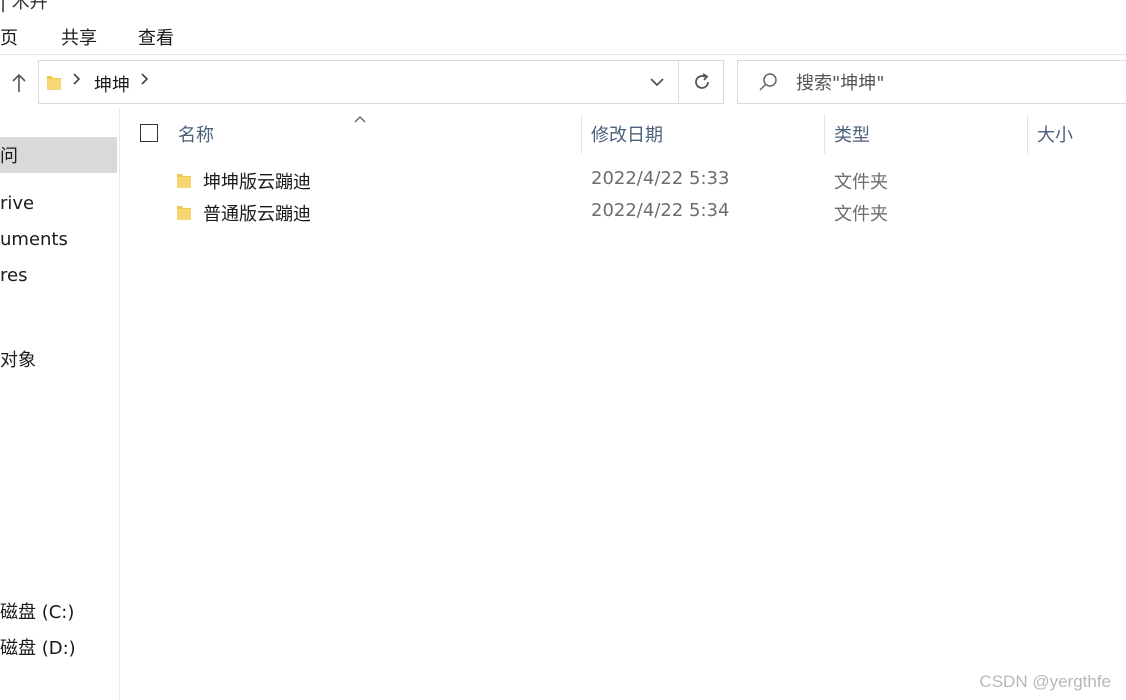 The width and height of the screenshot is (1126, 700). Describe the element at coordinates (37, 612) in the screenshot. I see `nav-item-label: 磁盘 (C:)` at that location.